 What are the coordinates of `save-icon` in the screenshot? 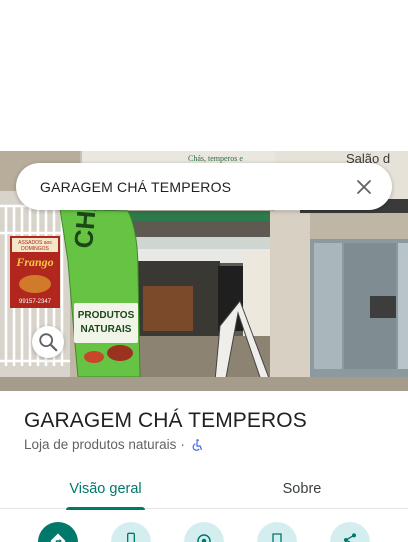 It's located at (277, 537).